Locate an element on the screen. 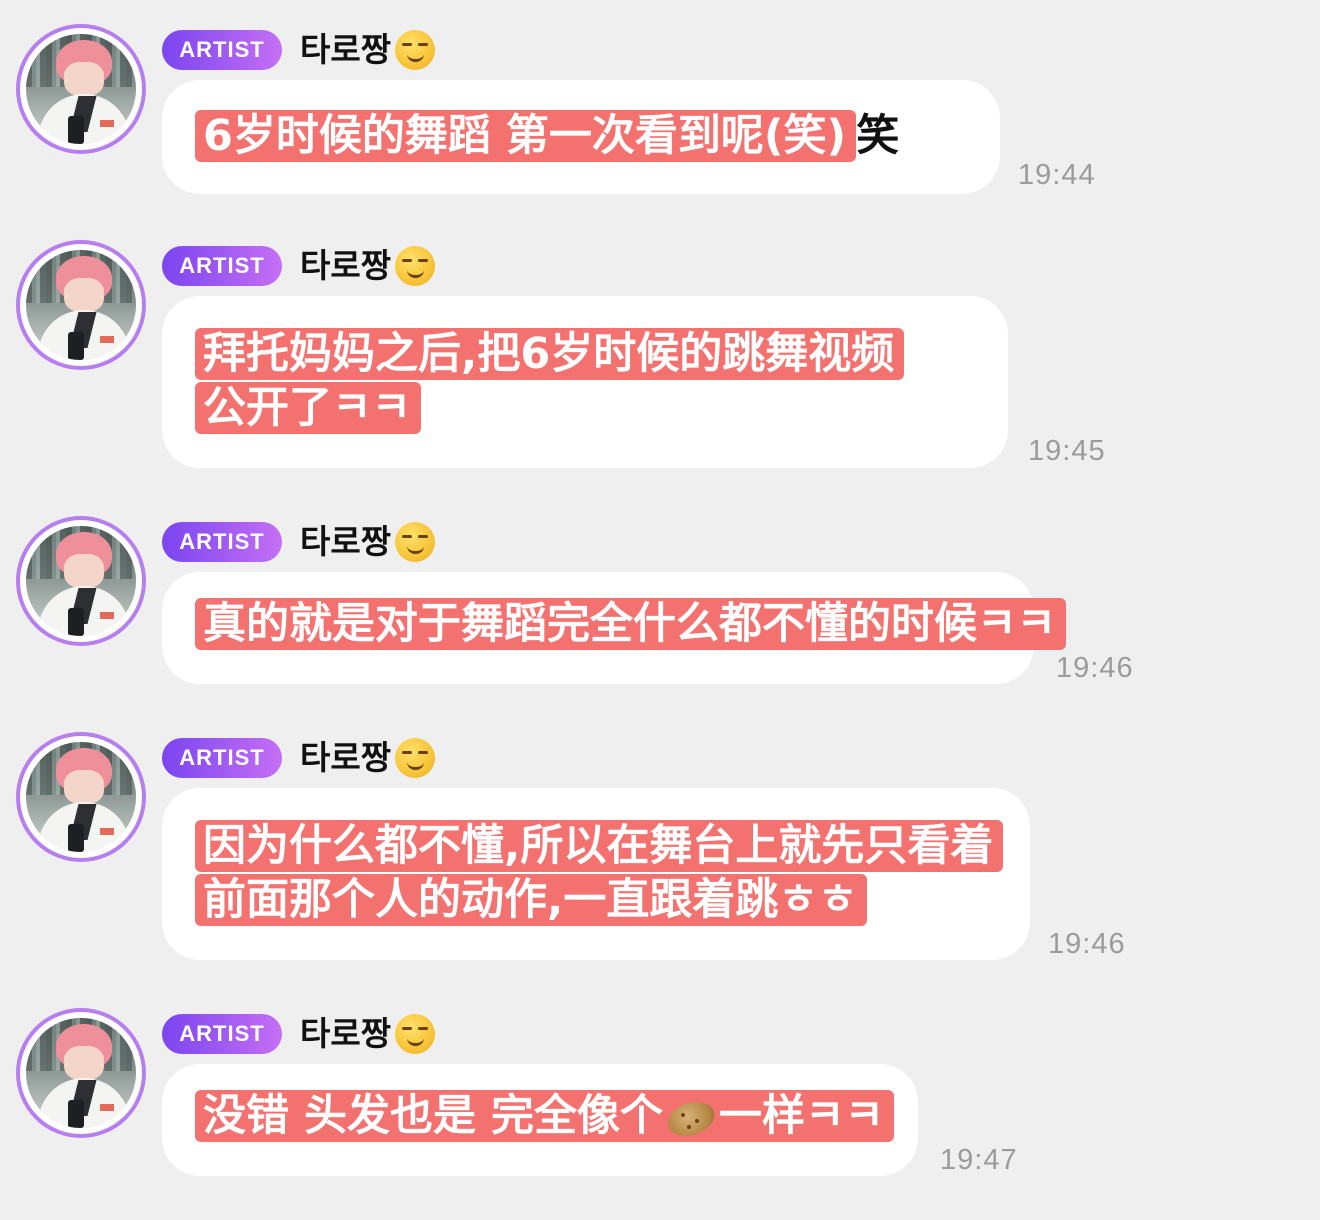  message-line: 没错 头发也是 完全像个 一样ㅋㅋ is located at coordinates (545, 1116).